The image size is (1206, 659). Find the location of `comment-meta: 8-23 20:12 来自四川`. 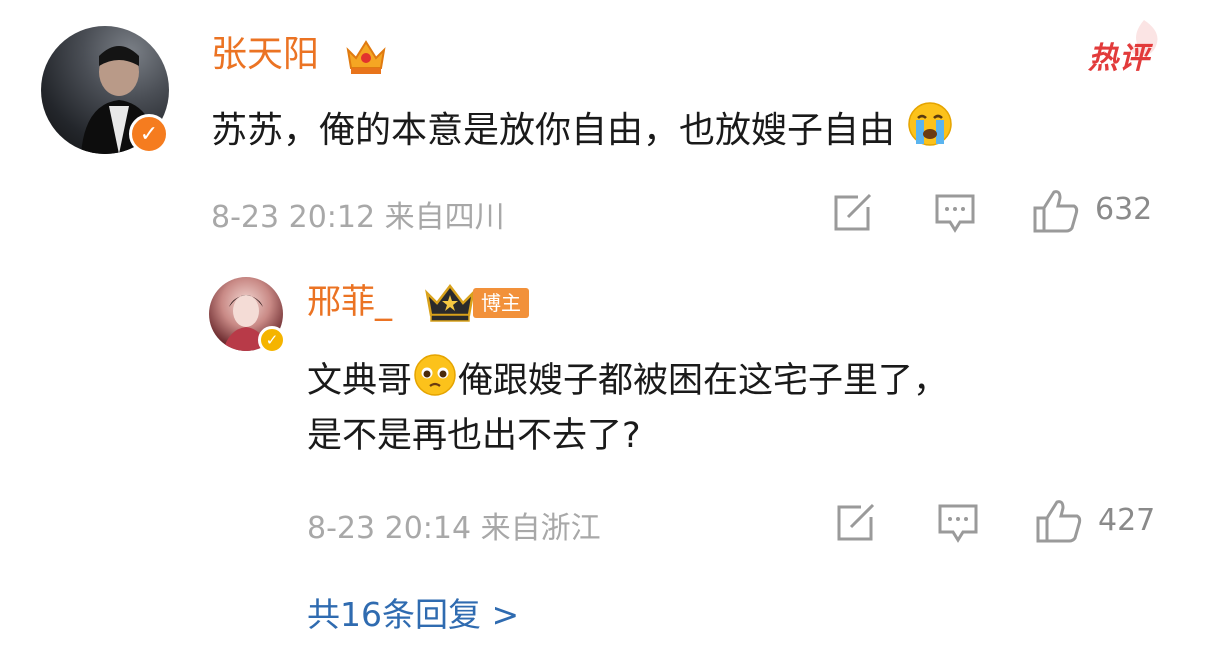

comment-meta: 8-23 20:12 来自四川 is located at coordinates (358, 217).